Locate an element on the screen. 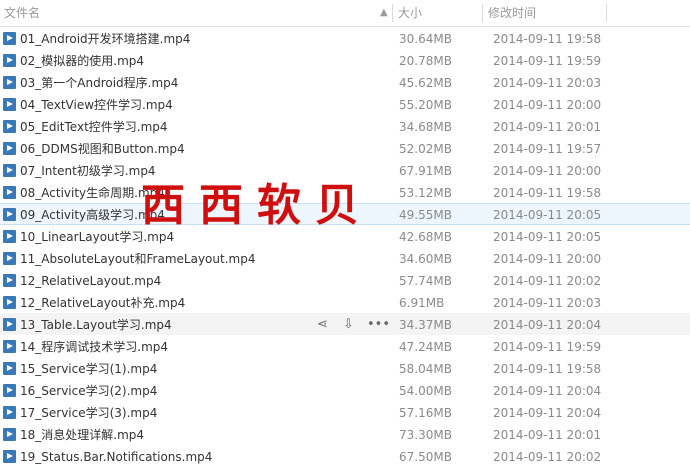 This screenshot has height=468, width=690. file-size: 67.91MB is located at coordinates (425, 171).